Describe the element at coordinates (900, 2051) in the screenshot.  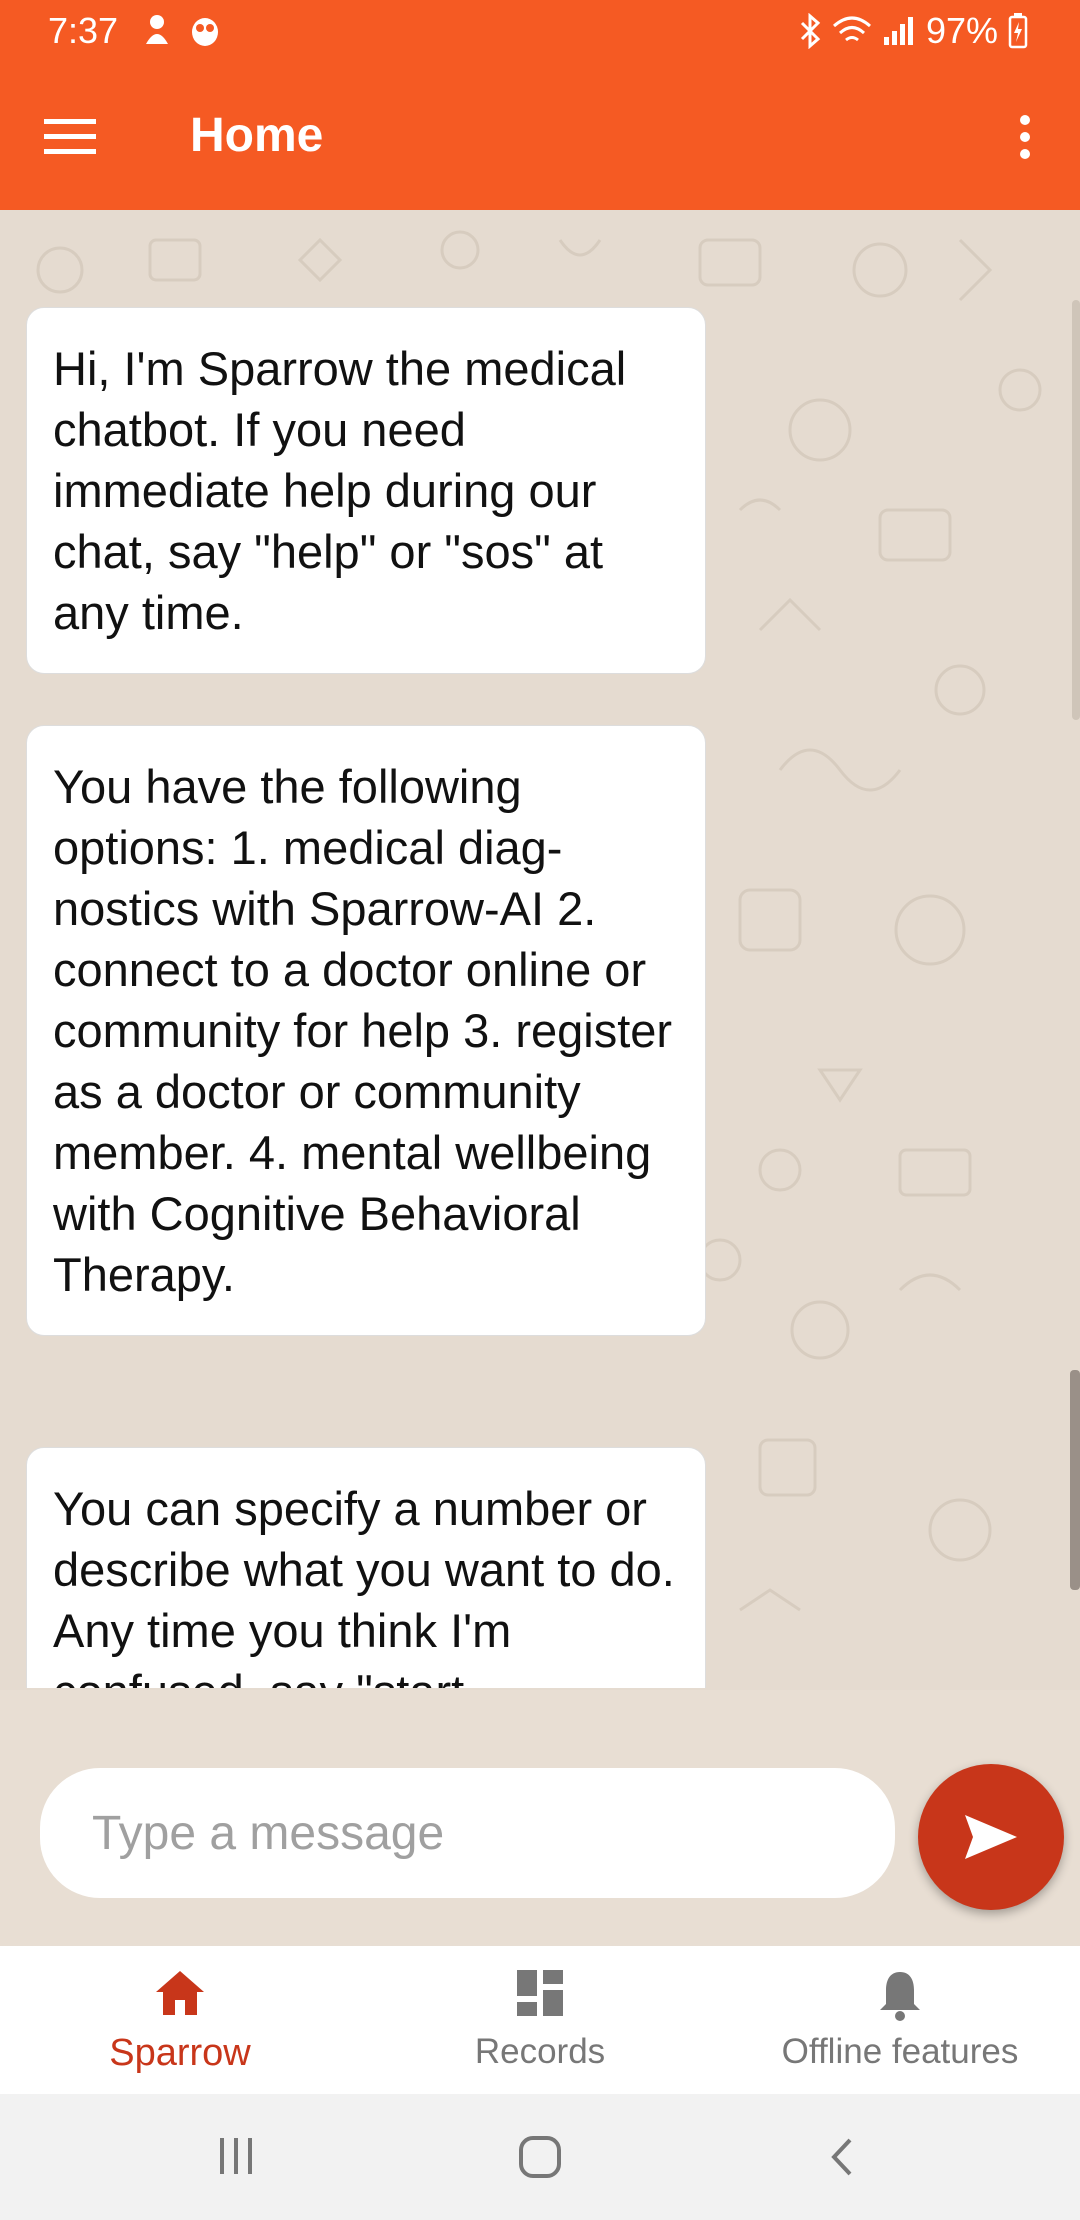
I see `nav-label: Offline features` at that location.